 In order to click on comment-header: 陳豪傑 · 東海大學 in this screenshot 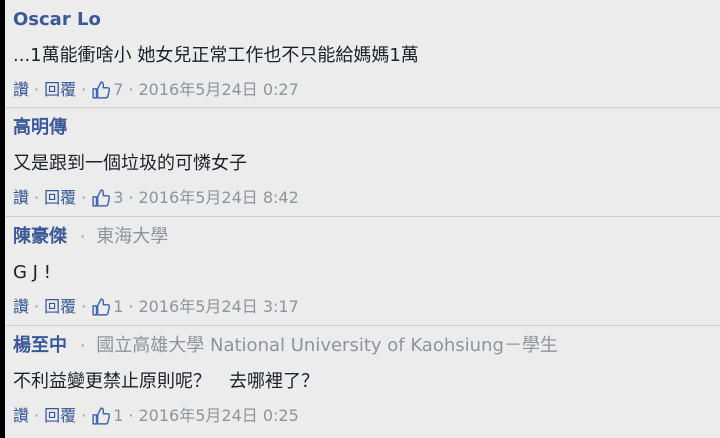, I will do `click(90, 237)`.